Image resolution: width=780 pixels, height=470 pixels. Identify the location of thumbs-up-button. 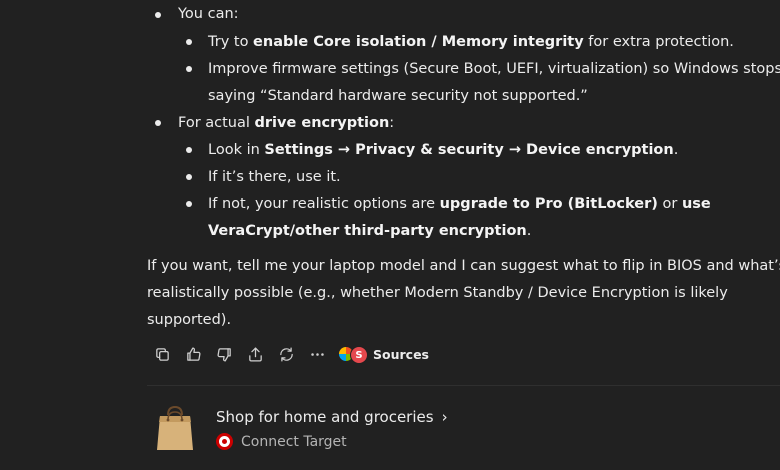
(193, 354).